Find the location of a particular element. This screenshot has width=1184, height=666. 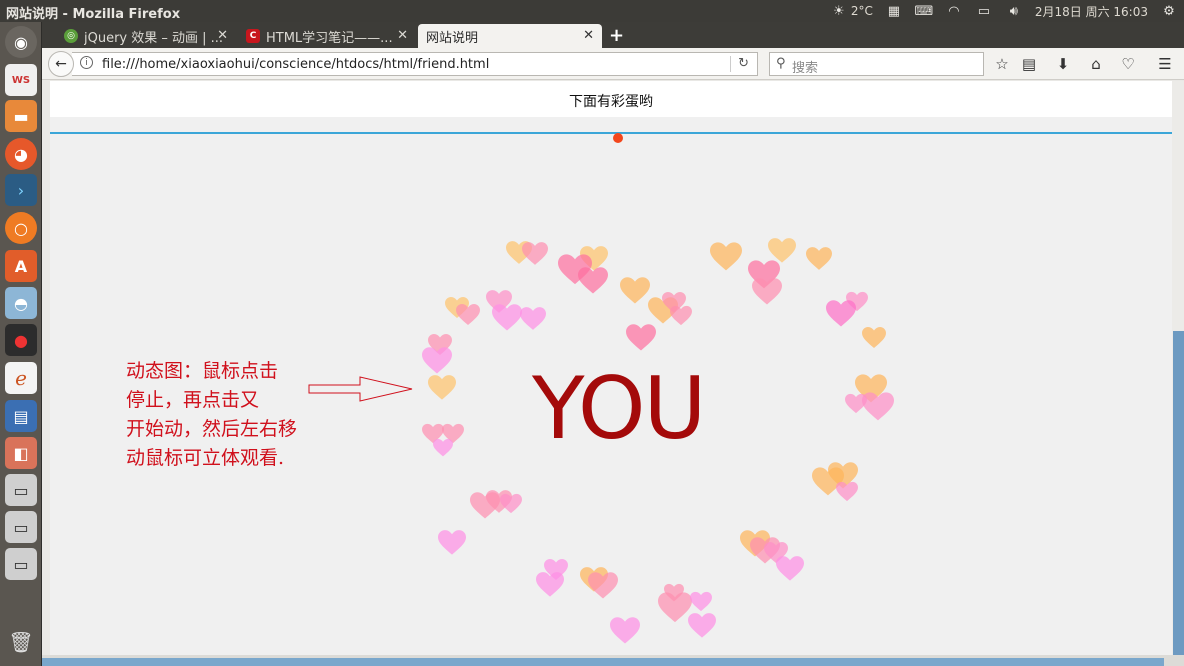

launcher: ◉ WS ▬ ◕ › ○ A ◓ ● e ▤ ◧ ▭ ▭ ▭ 🗑︎ is located at coordinates (21, 344).